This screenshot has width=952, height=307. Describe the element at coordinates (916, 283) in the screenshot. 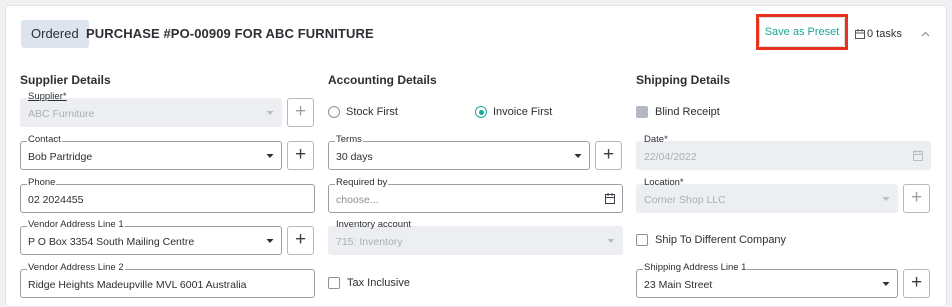

I see `add-shipping-address-button: +` at that location.